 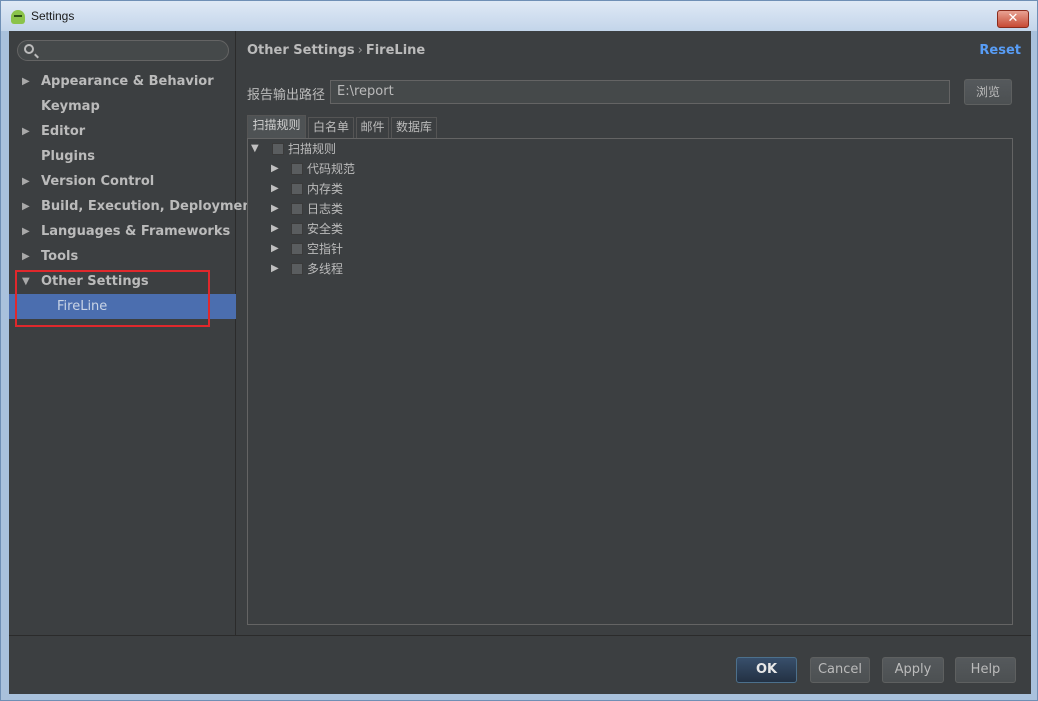 What do you see at coordinates (18, 17) in the screenshot?
I see `android-app-icon` at bounding box center [18, 17].